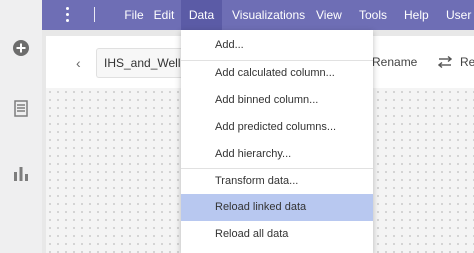  What do you see at coordinates (277, 207) in the screenshot?
I see `menu-item-reload-linked-data: Reload linked data` at bounding box center [277, 207].